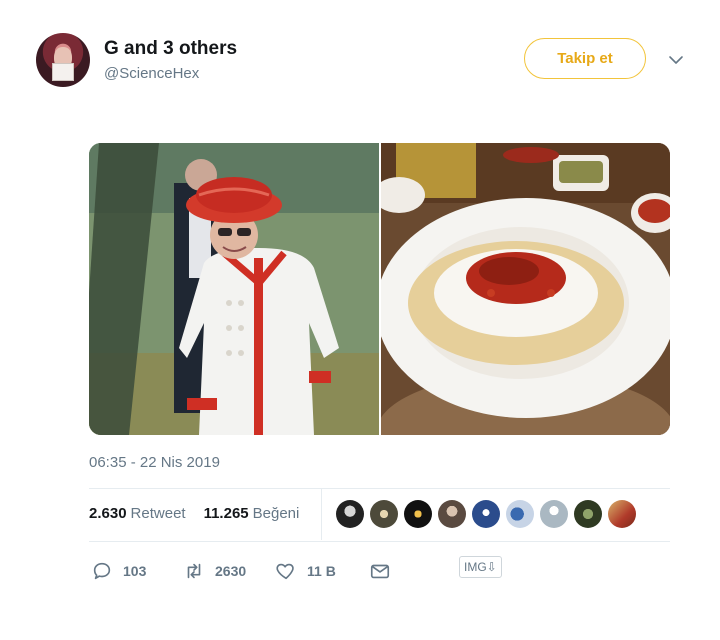 The width and height of the screenshot is (720, 640). Describe the element at coordinates (321, 514) in the screenshot. I see `stats-divider` at that location.